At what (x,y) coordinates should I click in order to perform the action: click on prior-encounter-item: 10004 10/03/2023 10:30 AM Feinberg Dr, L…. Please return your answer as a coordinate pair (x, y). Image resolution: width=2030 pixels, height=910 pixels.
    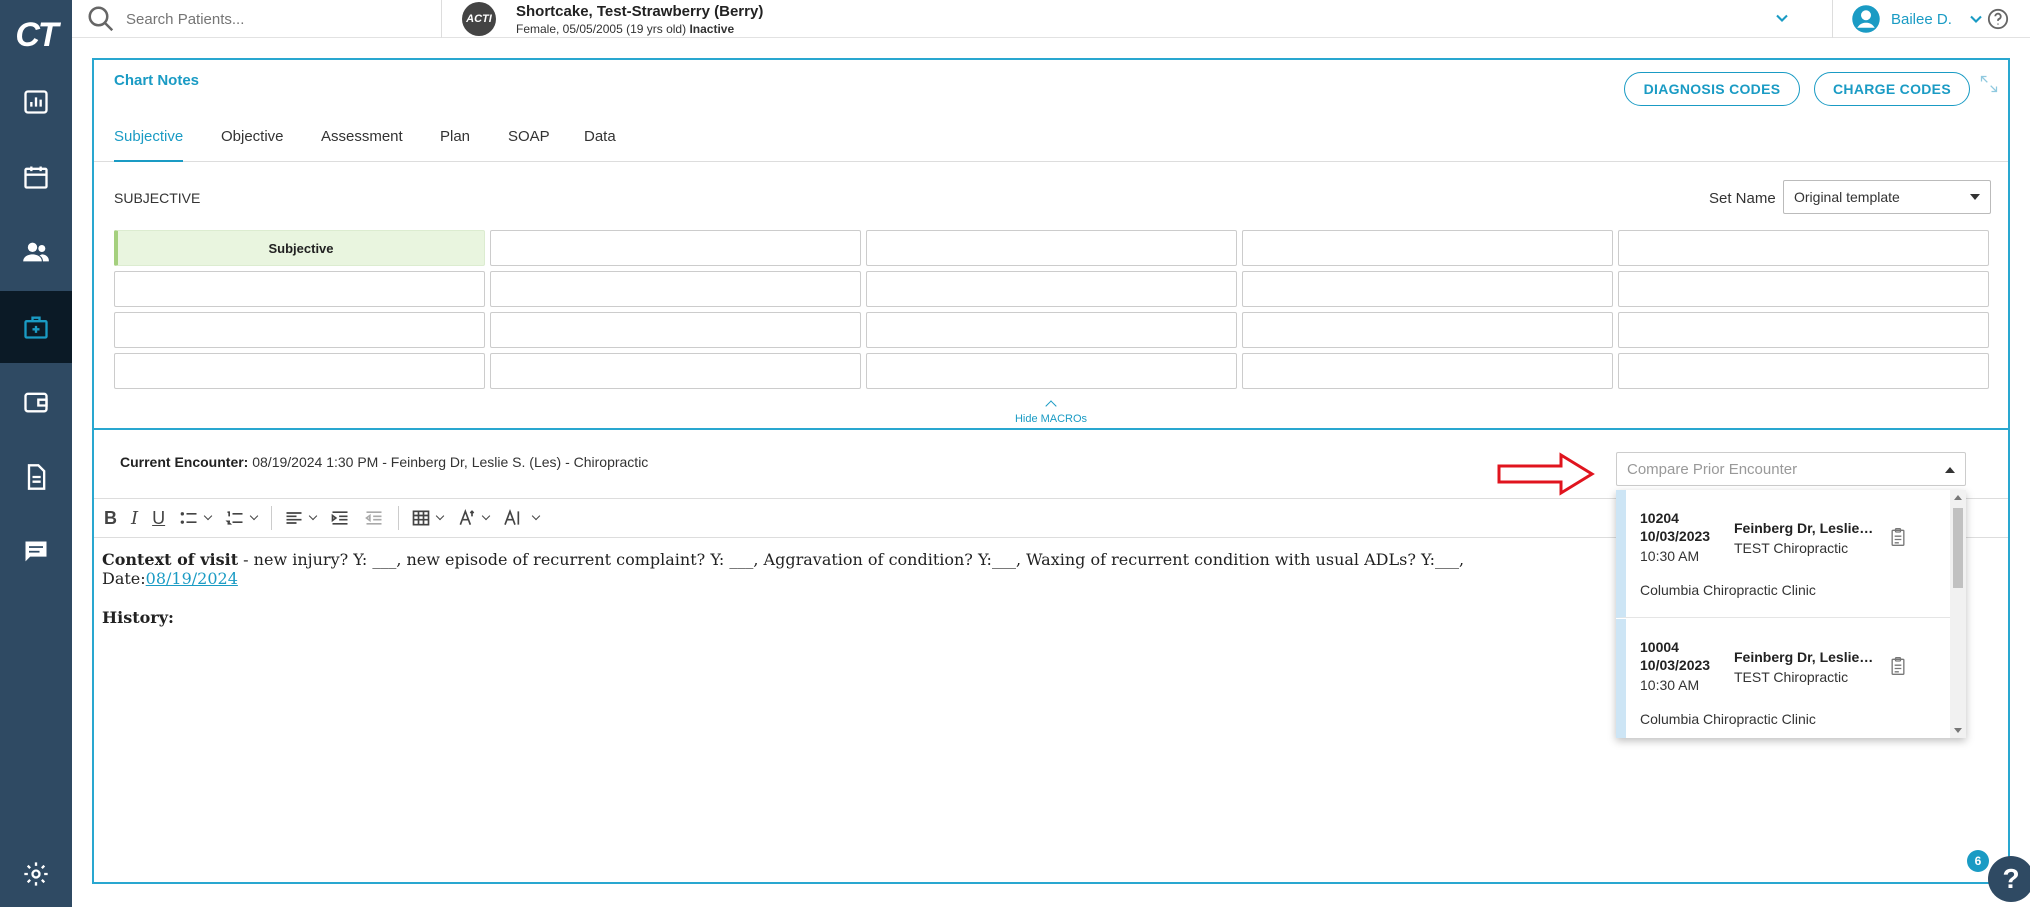
    Looking at the image, I should click on (1783, 678).